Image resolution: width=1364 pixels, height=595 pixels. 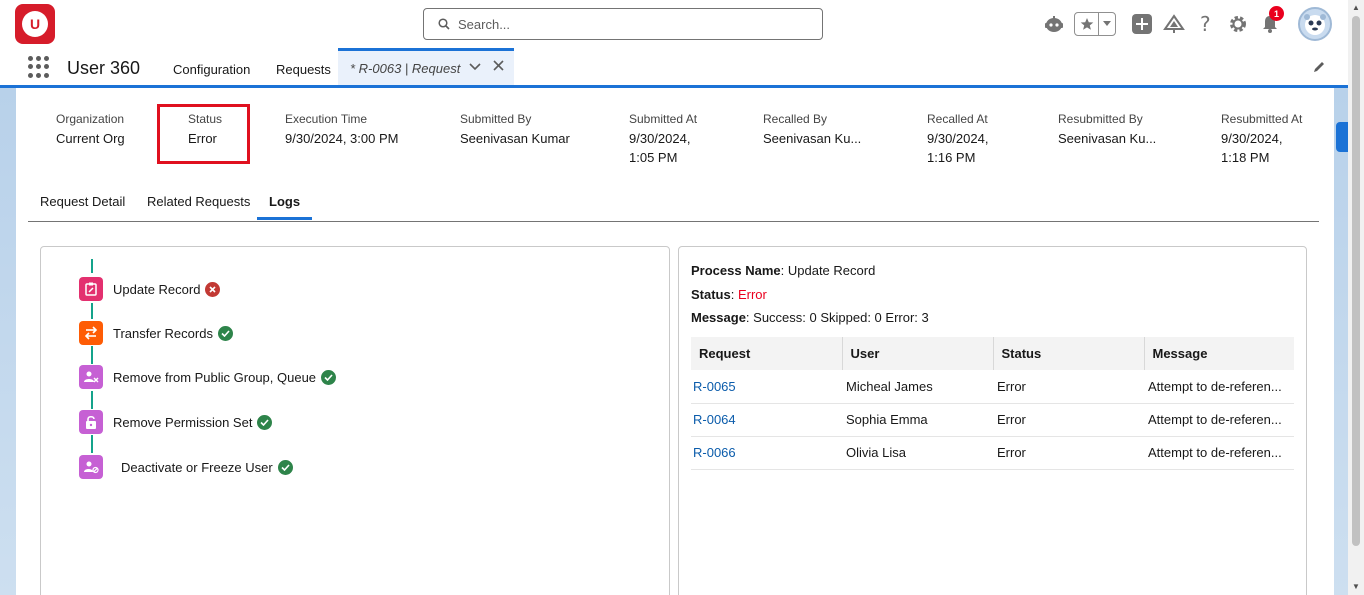 I want to click on field-value-line2: 1:18 PM, so click(x=1245, y=157).